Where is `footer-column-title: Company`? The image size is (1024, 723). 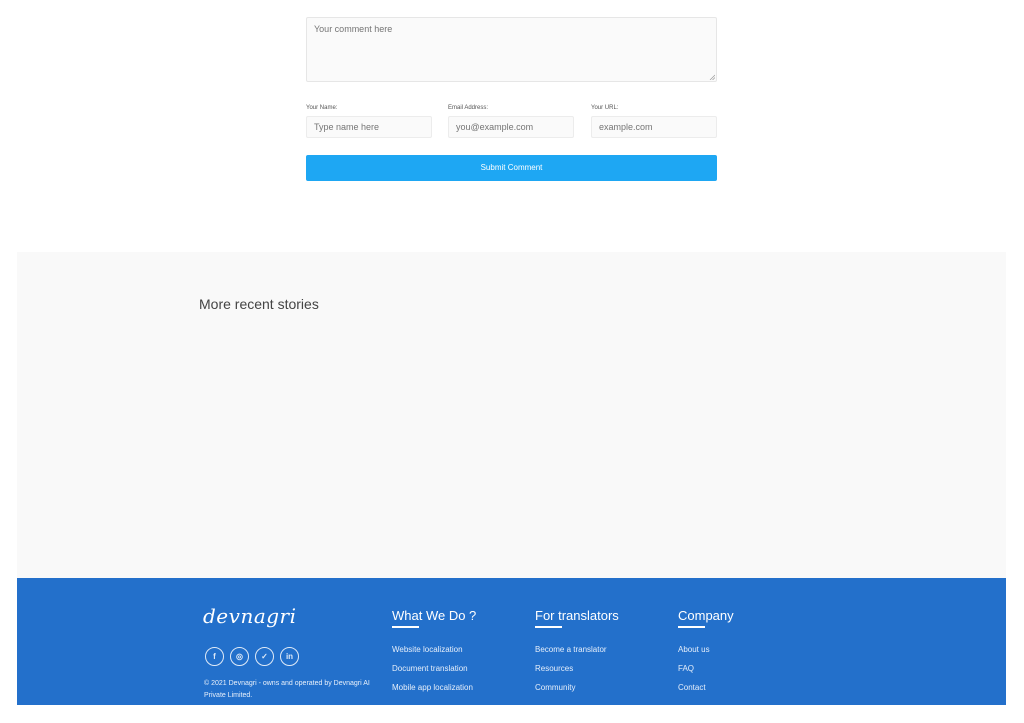 footer-column-title: Company is located at coordinates (706, 615).